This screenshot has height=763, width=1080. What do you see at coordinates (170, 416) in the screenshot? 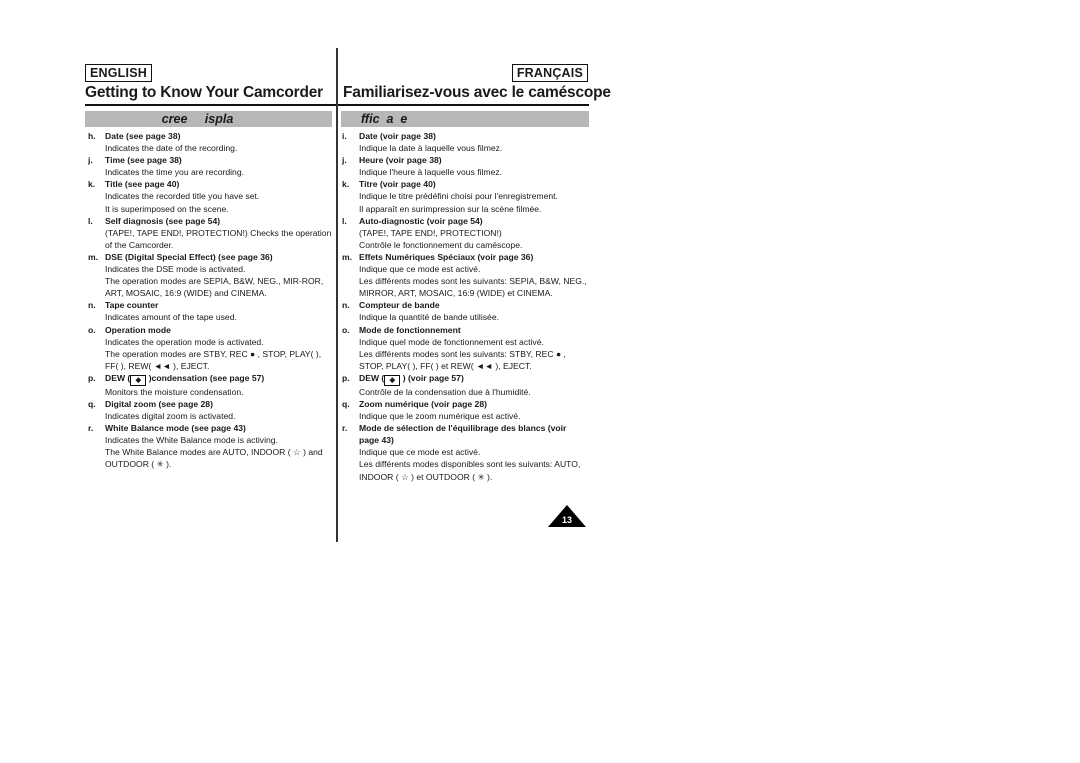
I see `item-description: Indicates digital zoom is activated.` at bounding box center [170, 416].